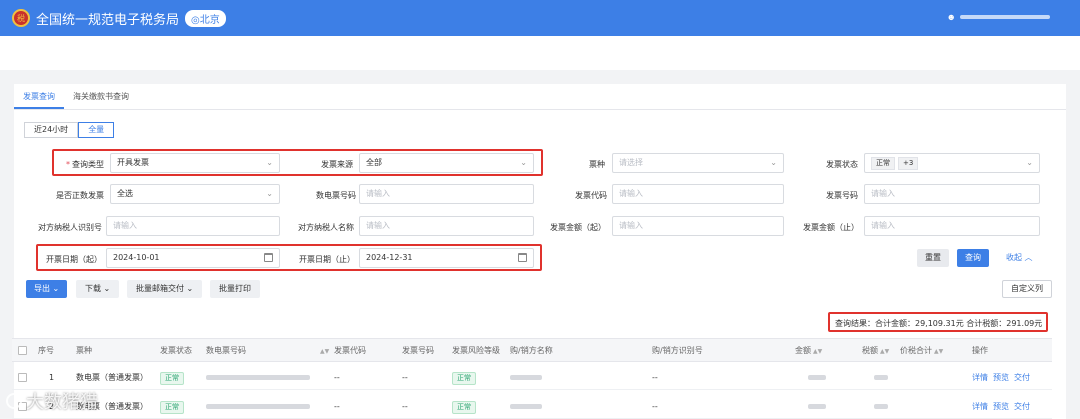  I want to click on col-digital-no: 数电票号码, so click(226, 351).